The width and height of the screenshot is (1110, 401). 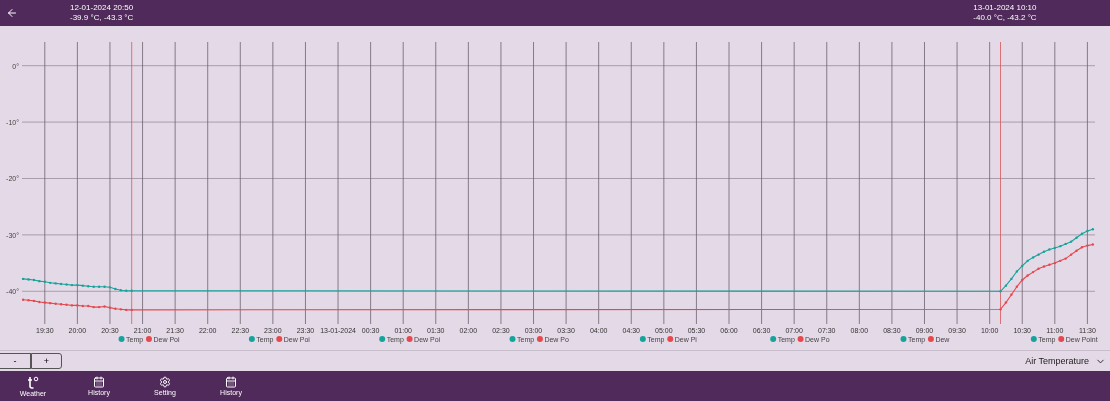 I want to click on readout-datetime: 12-01-2024 20:50, so click(x=102, y=8).